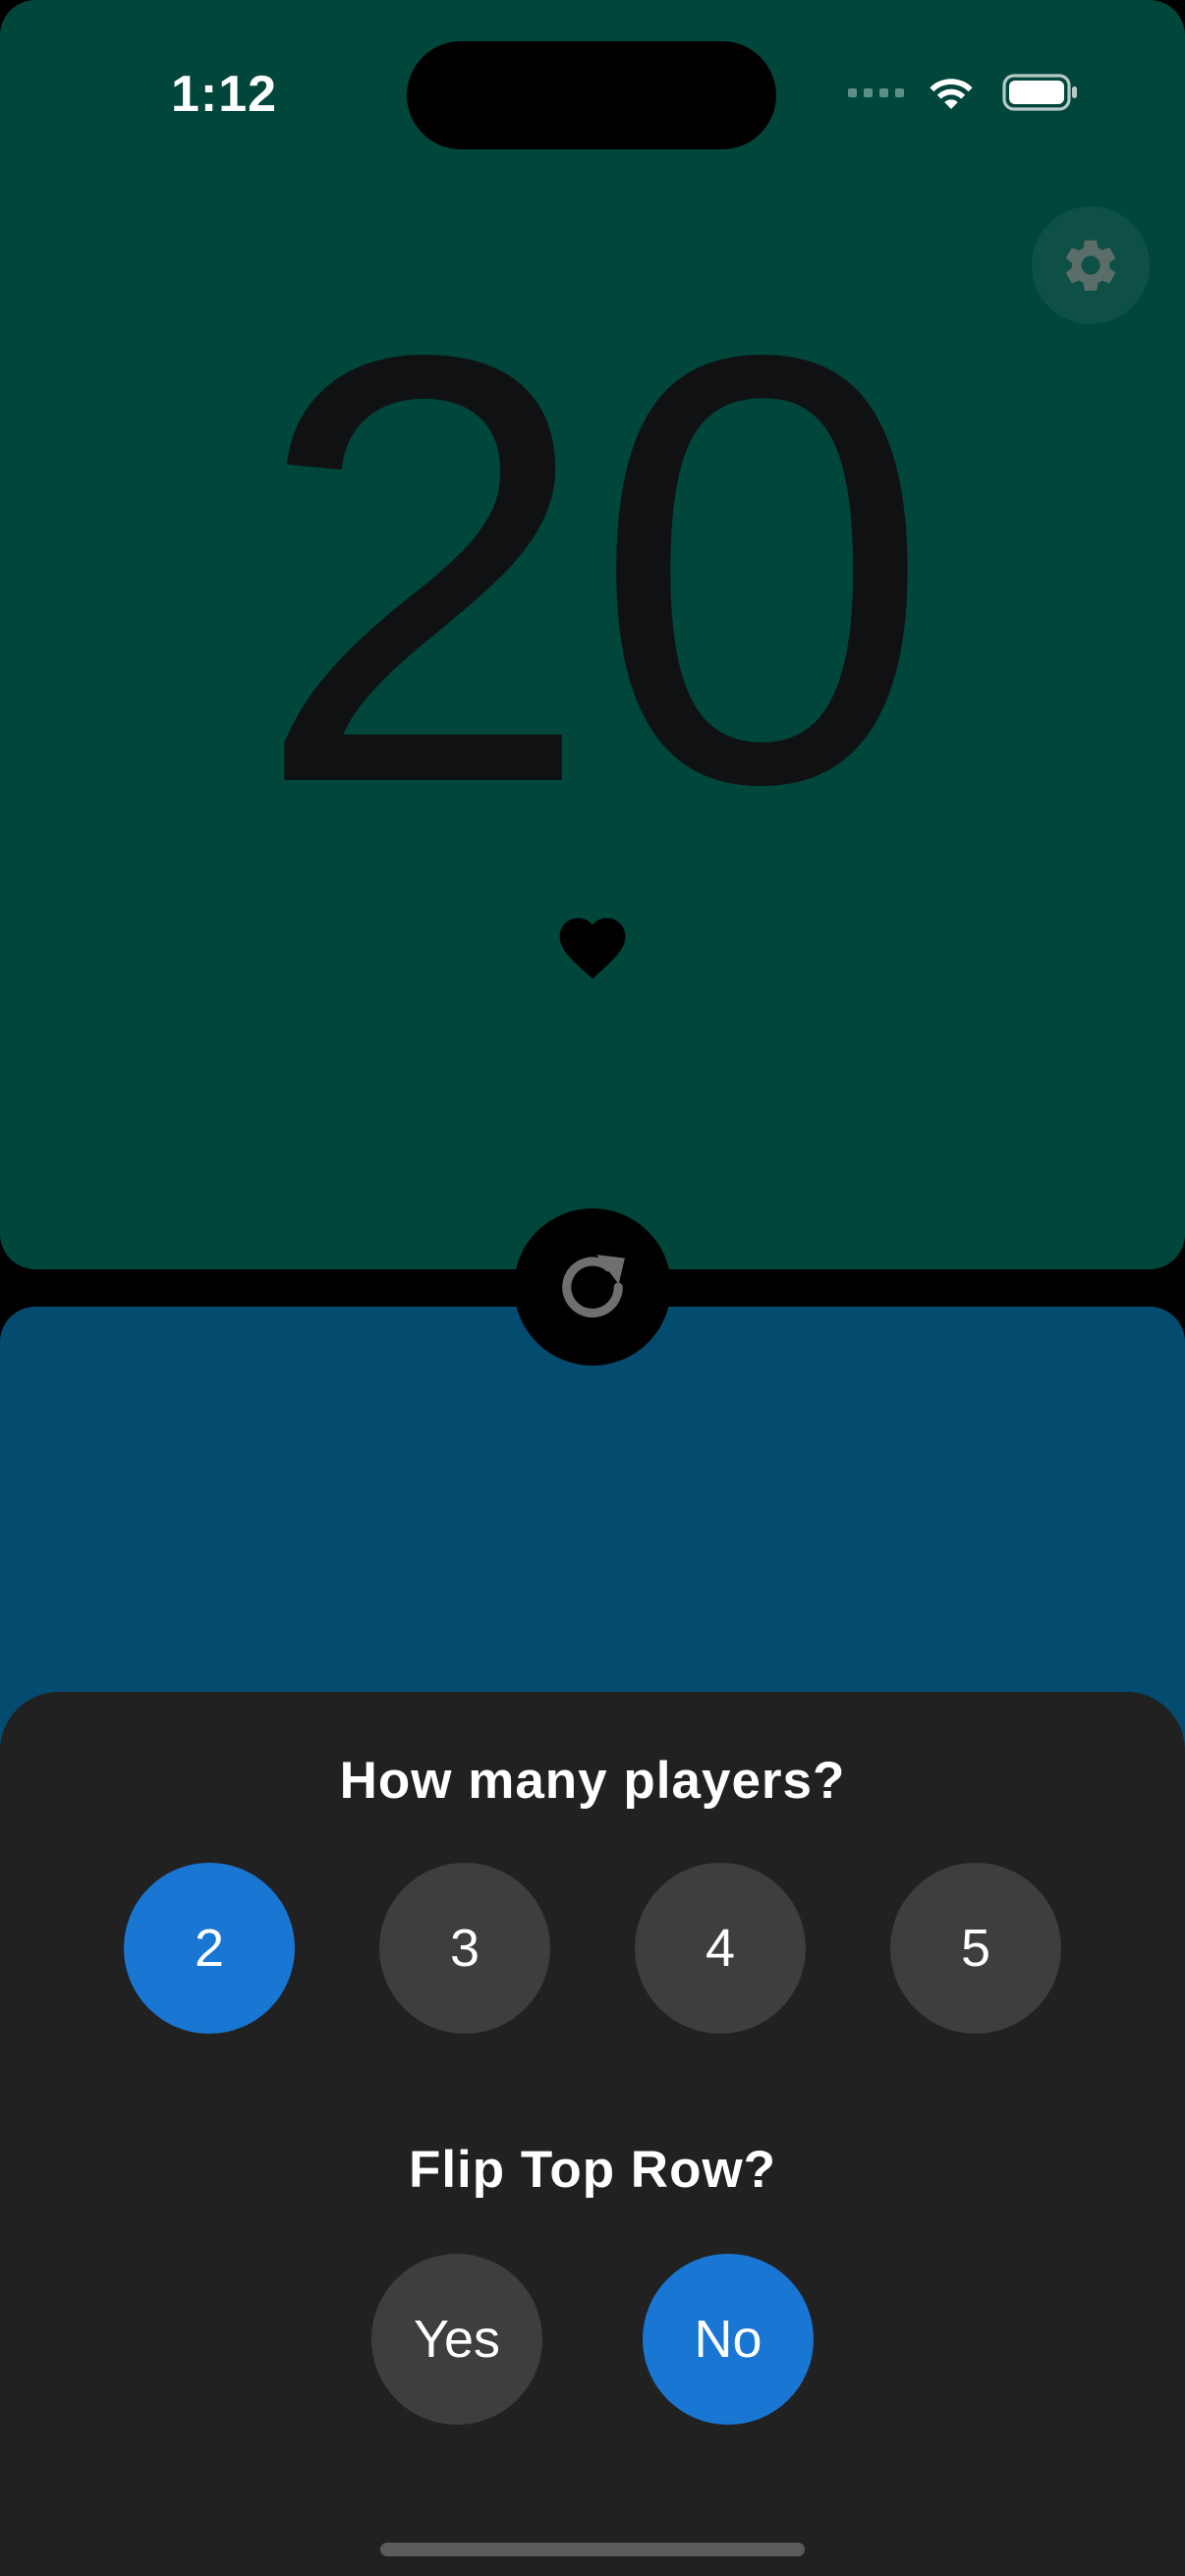  Describe the element at coordinates (210, 1948) in the screenshot. I see `player-count-2-button: 2` at that location.